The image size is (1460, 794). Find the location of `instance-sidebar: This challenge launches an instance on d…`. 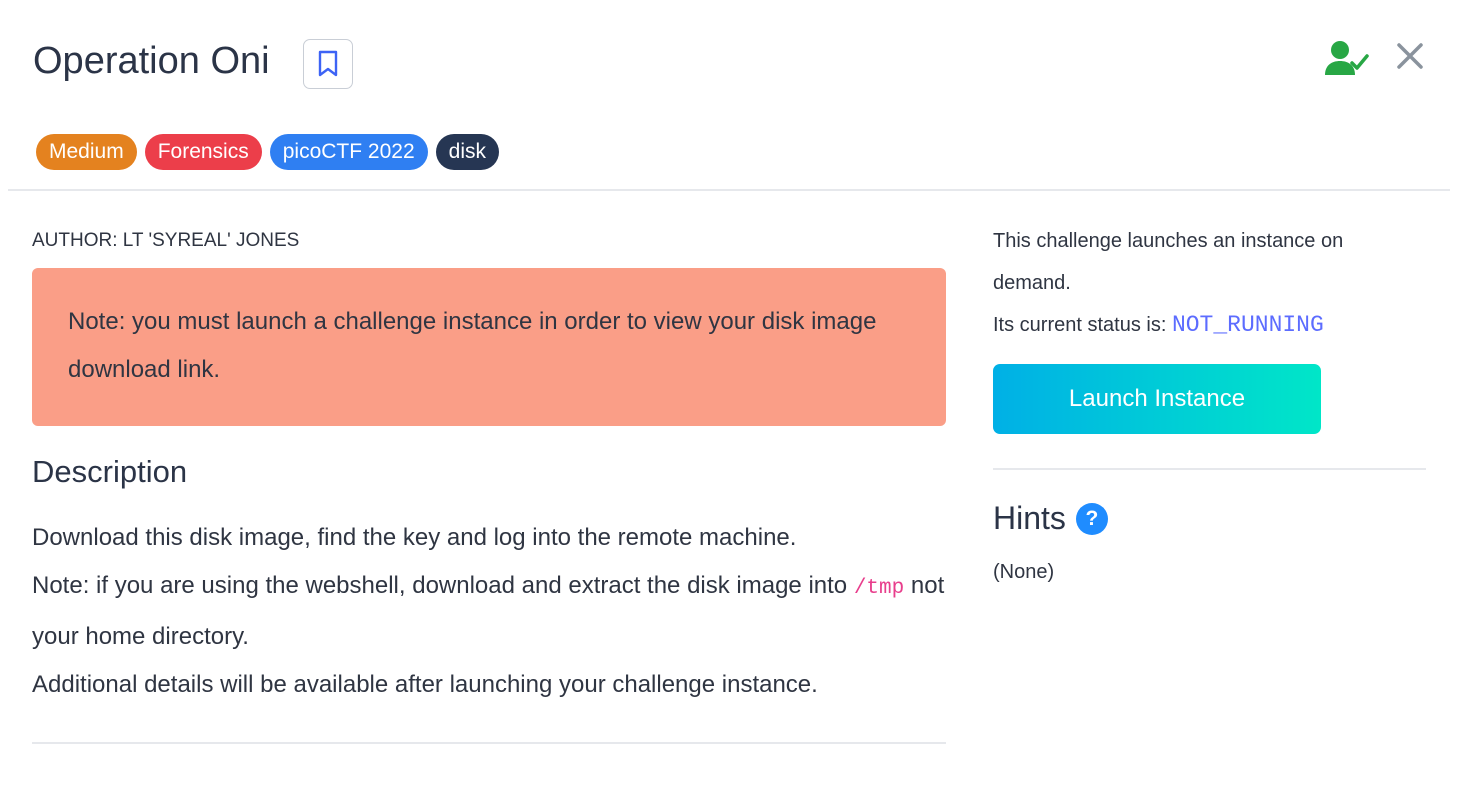

instance-sidebar: This challenge launches an instance on d… is located at coordinates (1209, 402).